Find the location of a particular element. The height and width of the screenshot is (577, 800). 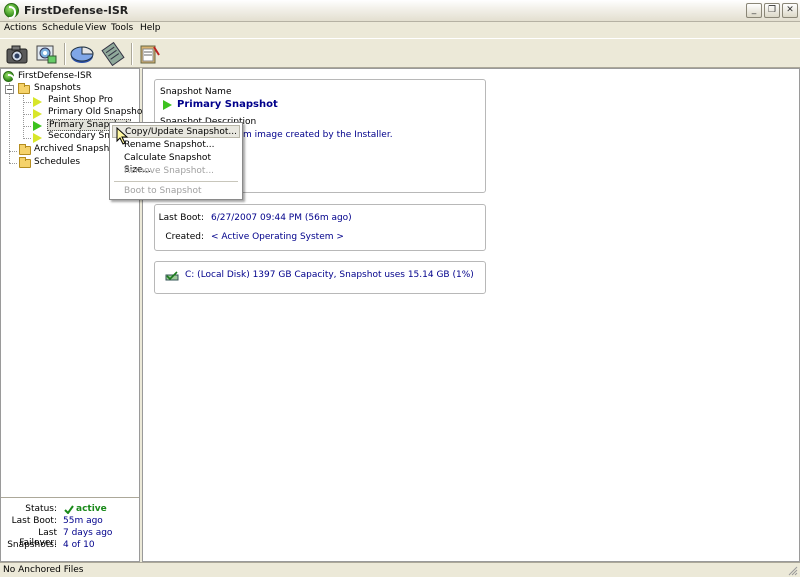

tree-item-label: Paint Shop Pro is located at coordinates (80, 100).